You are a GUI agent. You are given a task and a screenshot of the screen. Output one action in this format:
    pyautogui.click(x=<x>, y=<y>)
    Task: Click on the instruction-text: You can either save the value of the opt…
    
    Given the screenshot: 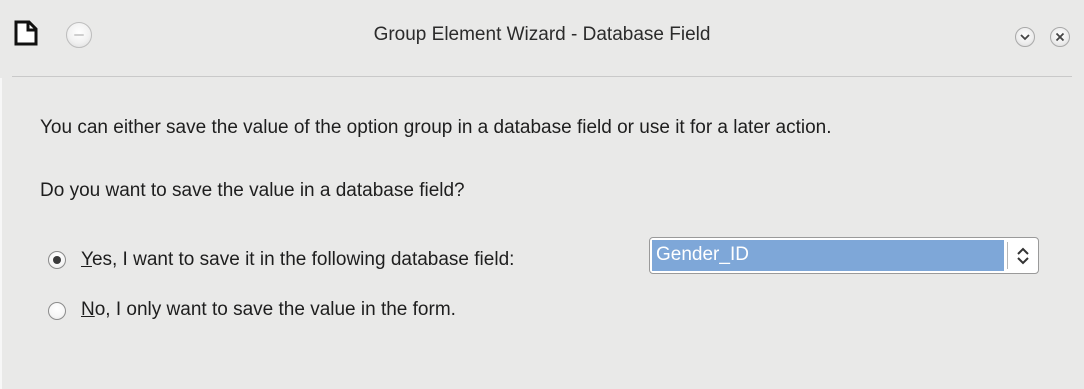 What is the action you would take?
    pyautogui.click(x=436, y=127)
    